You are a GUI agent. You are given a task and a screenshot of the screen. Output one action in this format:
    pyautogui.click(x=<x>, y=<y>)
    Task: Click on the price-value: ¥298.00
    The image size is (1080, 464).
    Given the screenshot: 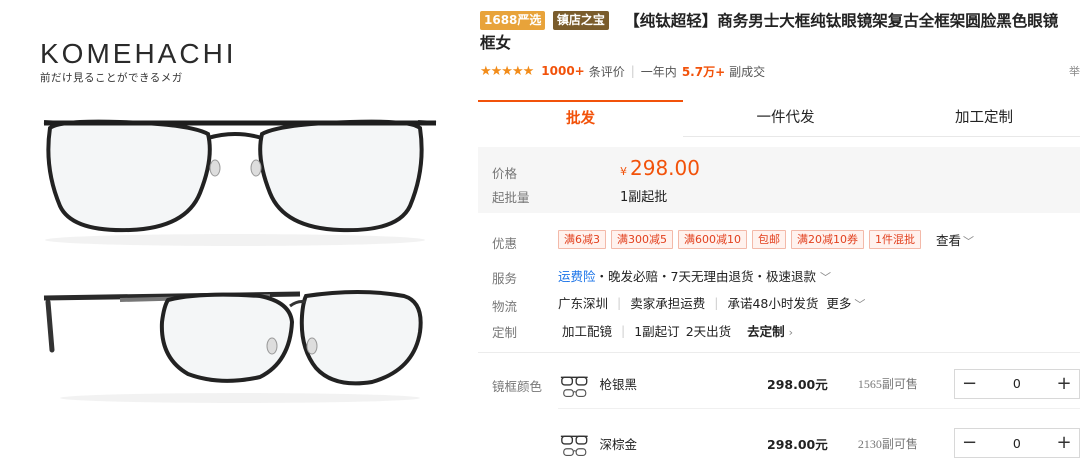 What is the action you would take?
    pyautogui.click(x=660, y=168)
    